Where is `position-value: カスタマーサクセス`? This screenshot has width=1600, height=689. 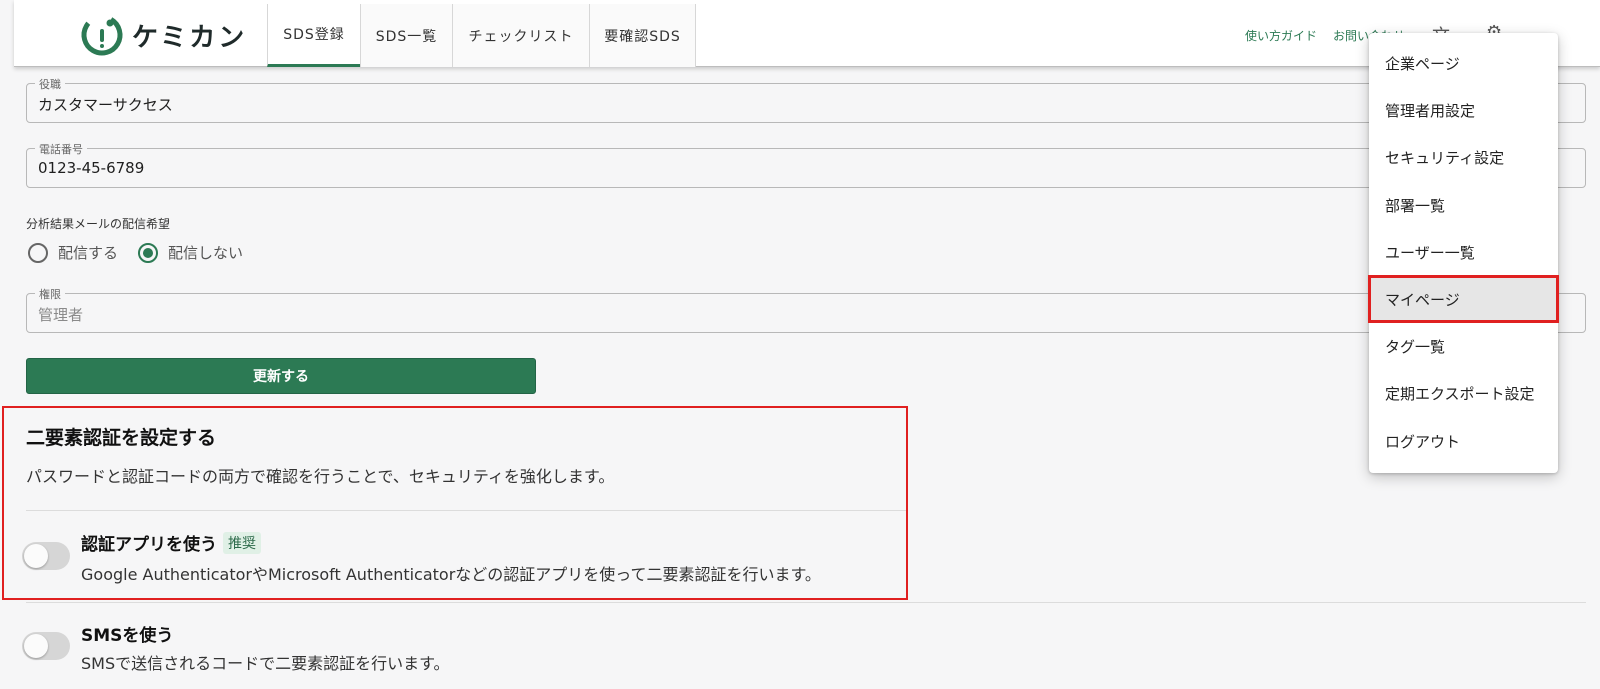 position-value: カスタマーサクセス is located at coordinates (105, 105).